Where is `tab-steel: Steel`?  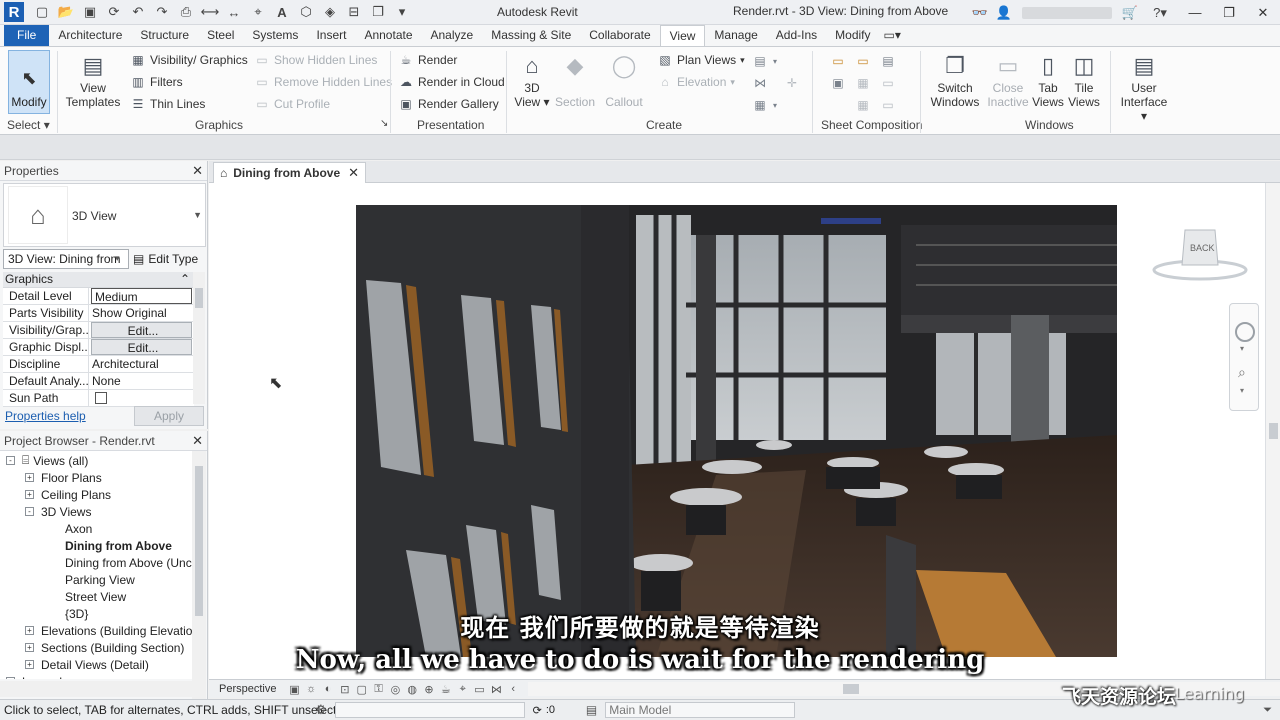
tab-steel: Steel is located at coordinates (220, 35).